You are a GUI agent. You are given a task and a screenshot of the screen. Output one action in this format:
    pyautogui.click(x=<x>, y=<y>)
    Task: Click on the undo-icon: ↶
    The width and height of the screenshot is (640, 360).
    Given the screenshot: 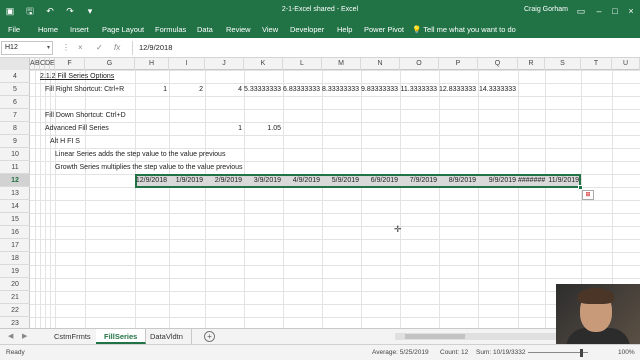 What is the action you would take?
    pyautogui.click(x=50, y=11)
    